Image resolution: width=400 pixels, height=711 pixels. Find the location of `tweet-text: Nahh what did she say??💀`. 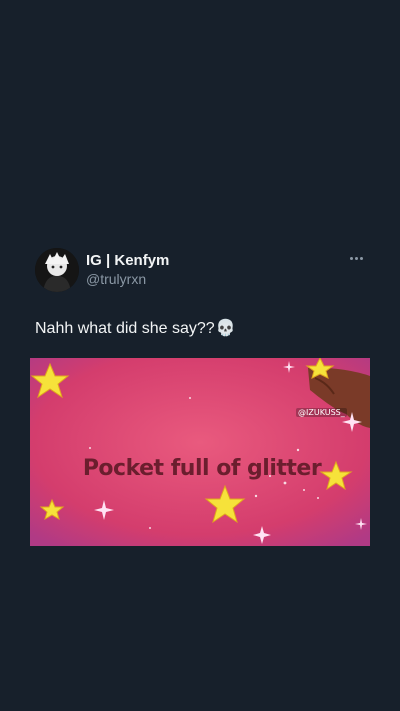

tweet-text: Nahh what did she say??💀 is located at coordinates (135, 328).